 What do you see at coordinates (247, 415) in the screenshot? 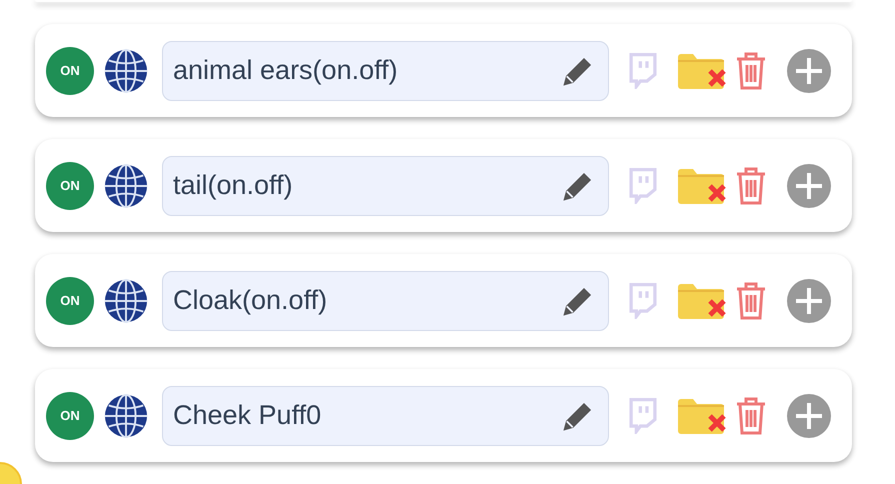
I see `field-value: Cheek Puff0` at bounding box center [247, 415].